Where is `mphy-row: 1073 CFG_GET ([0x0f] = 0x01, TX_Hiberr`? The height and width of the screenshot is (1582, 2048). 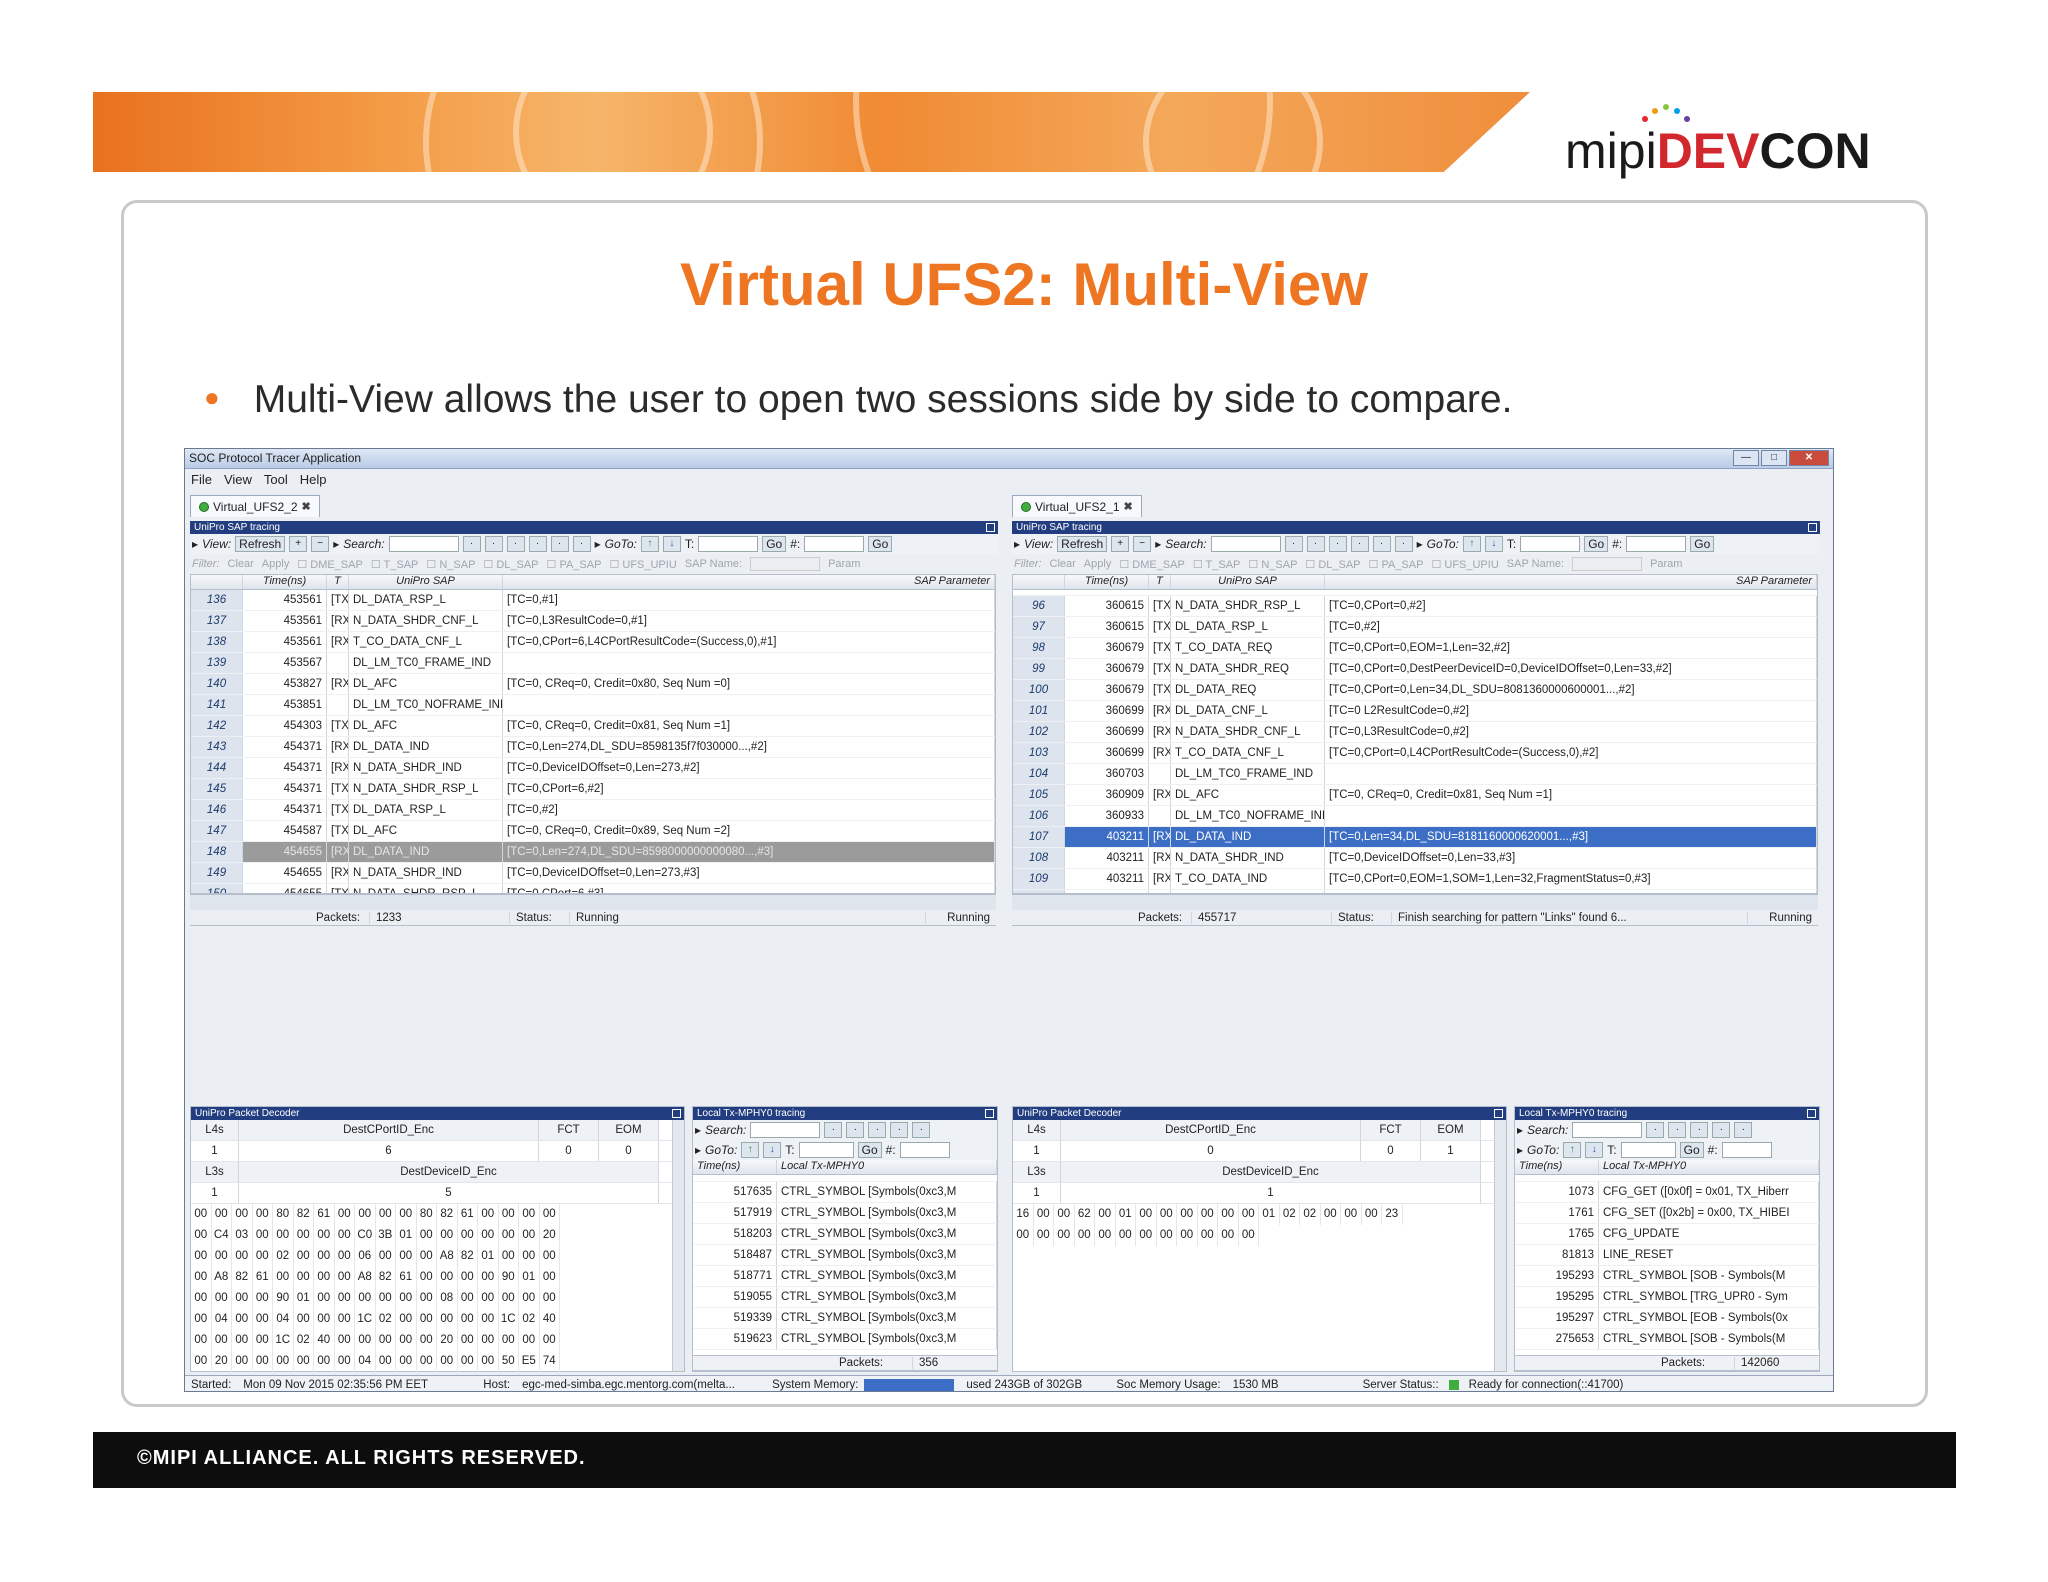
mphy-row: 1073 CFG_GET ([0x0f] = 0x01, TX_Hiberr is located at coordinates (1667, 1192).